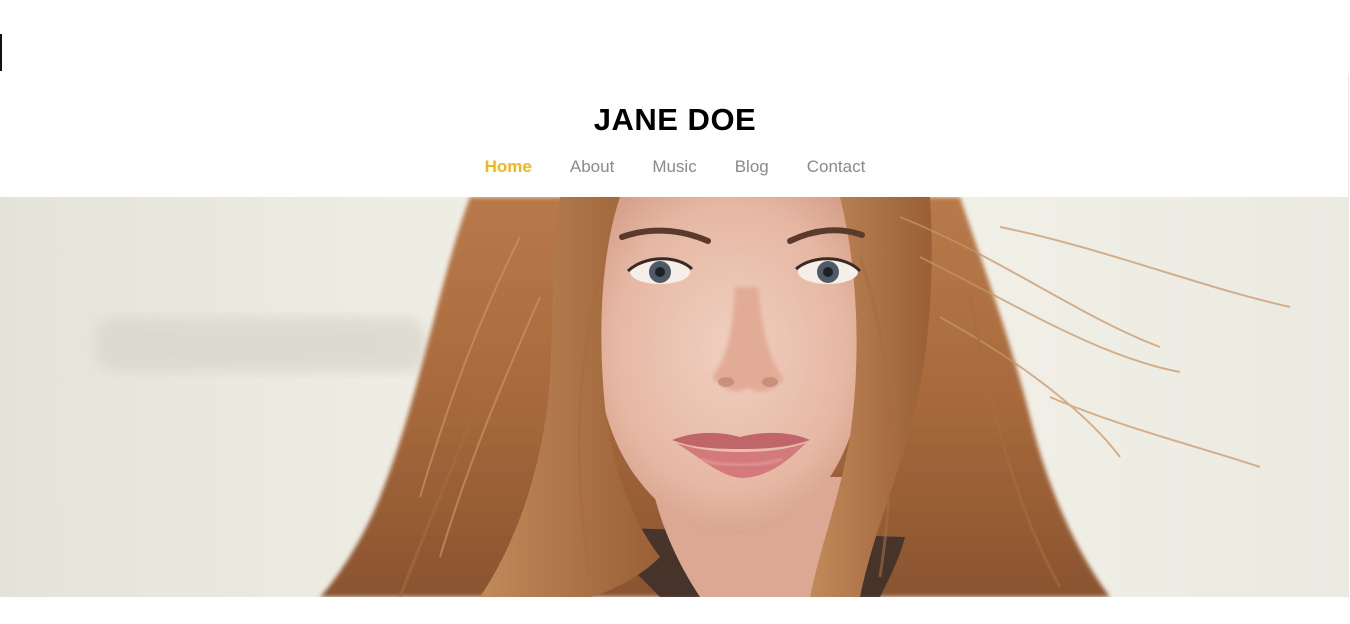 This screenshot has height=624, width=1350. I want to click on nav-item-contact: Contact, so click(836, 167).